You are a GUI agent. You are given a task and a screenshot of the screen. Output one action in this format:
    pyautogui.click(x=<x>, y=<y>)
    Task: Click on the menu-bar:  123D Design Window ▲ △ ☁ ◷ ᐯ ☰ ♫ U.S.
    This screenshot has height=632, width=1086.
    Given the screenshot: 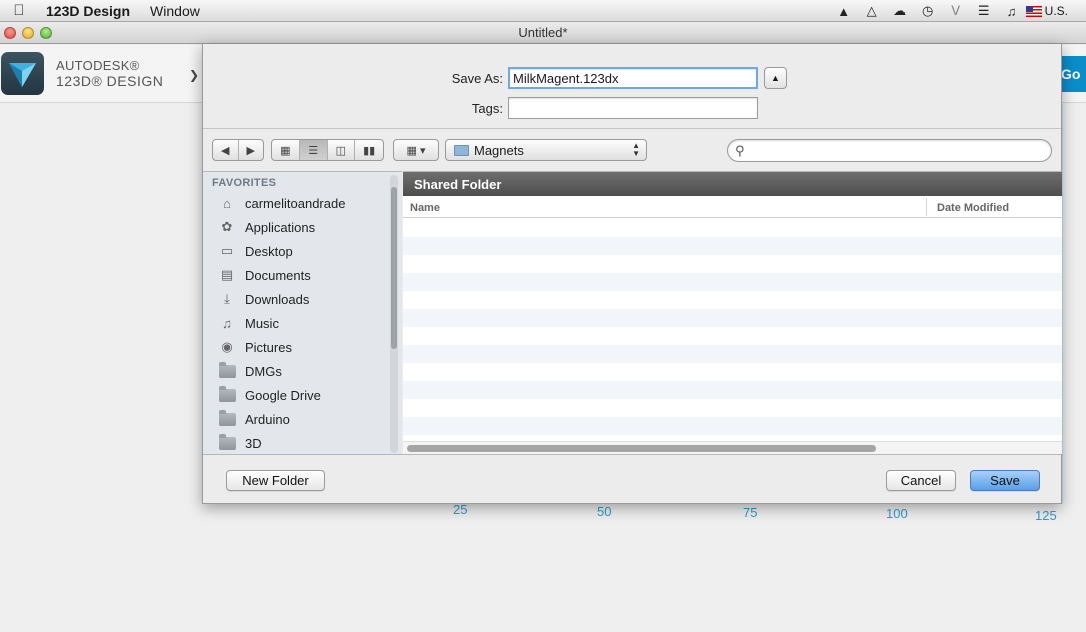 What is the action you would take?
    pyautogui.click(x=543, y=11)
    